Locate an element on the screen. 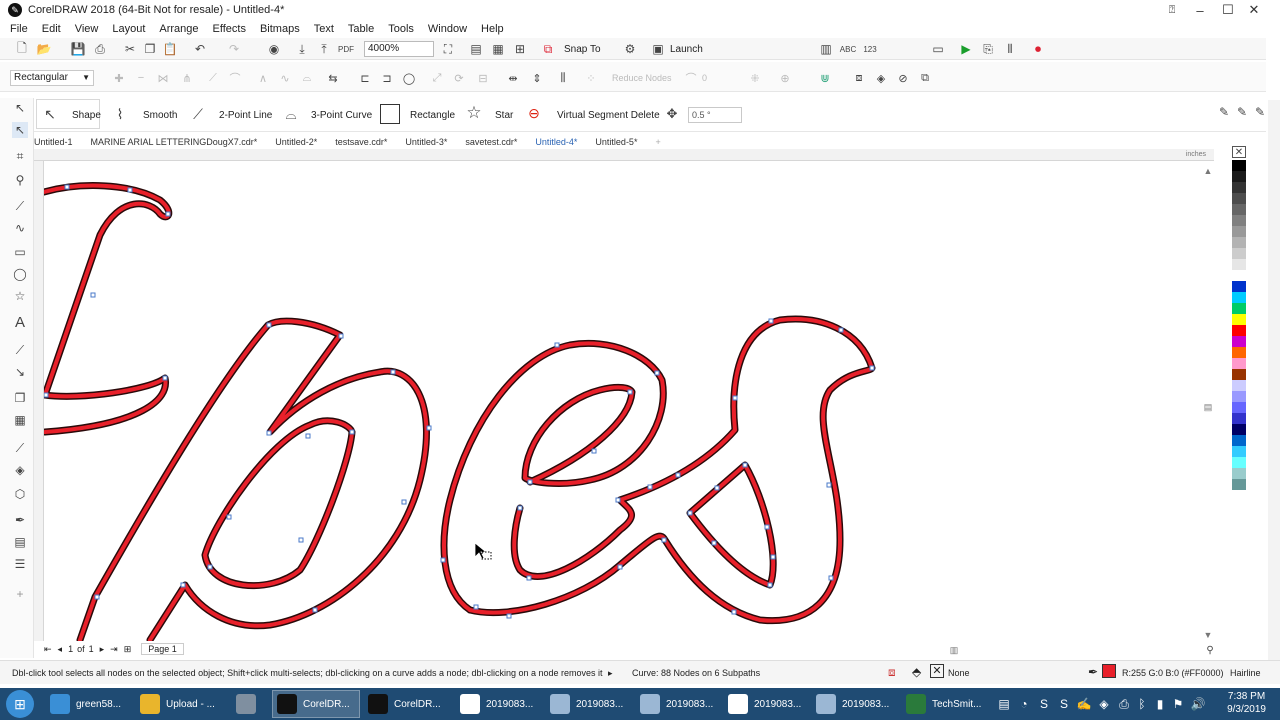  add-page-icon: ⊞ is located at coordinates (128, 649).